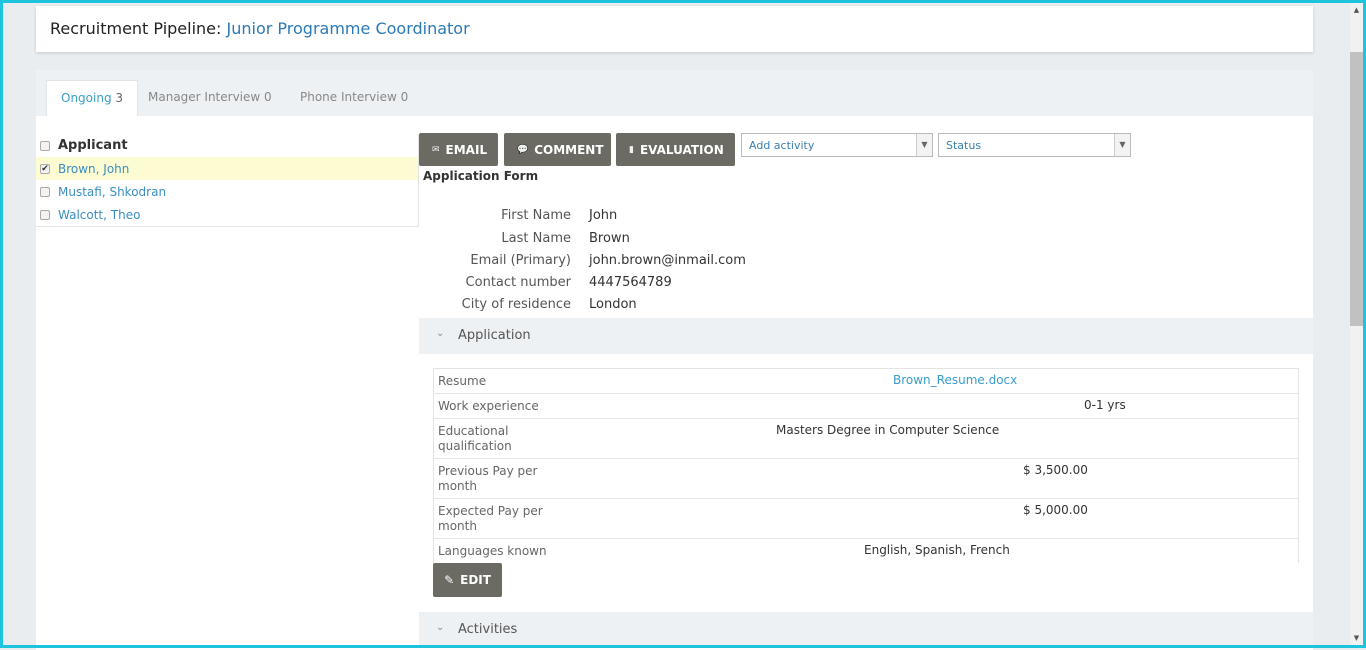 The width and height of the screenshot is (1366, 650). What do you see at coordinates (631, 149) in the screenshot?
I see `evaluation-icon: ▮` at bounding box center [631, 149].